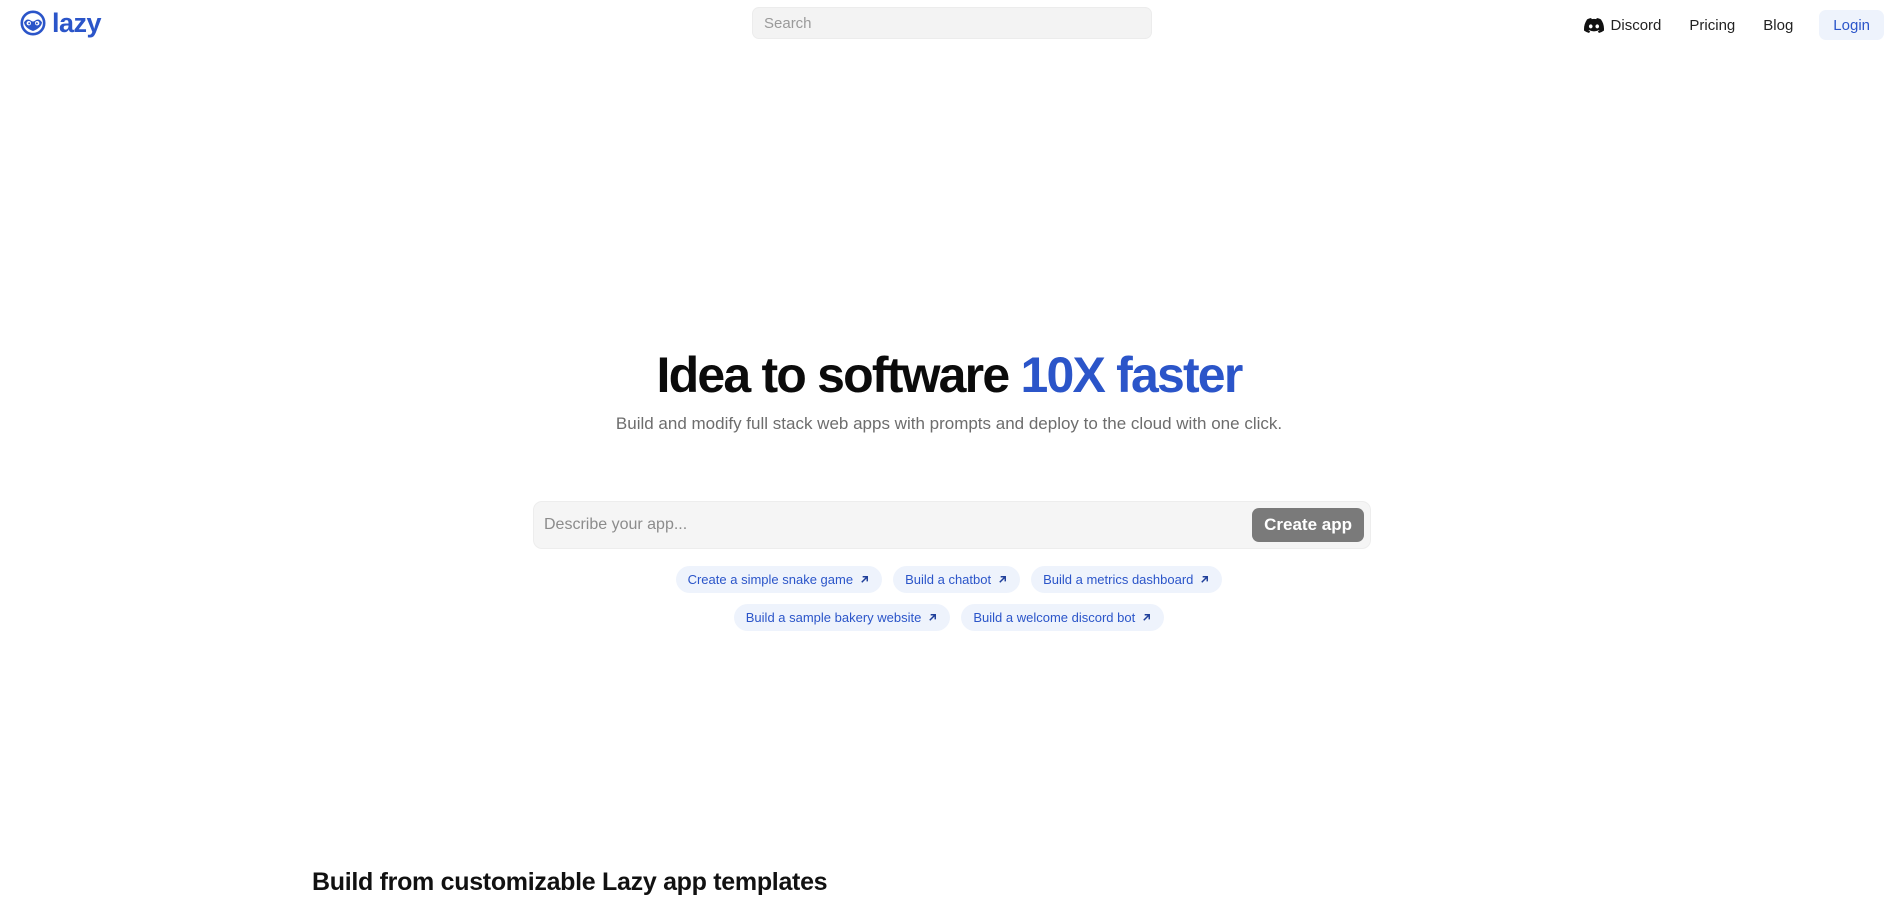 Image resolution: width=1898 pixels, height=908 pixels. I want to click on discord-link: Discord, so click(1623, 25).